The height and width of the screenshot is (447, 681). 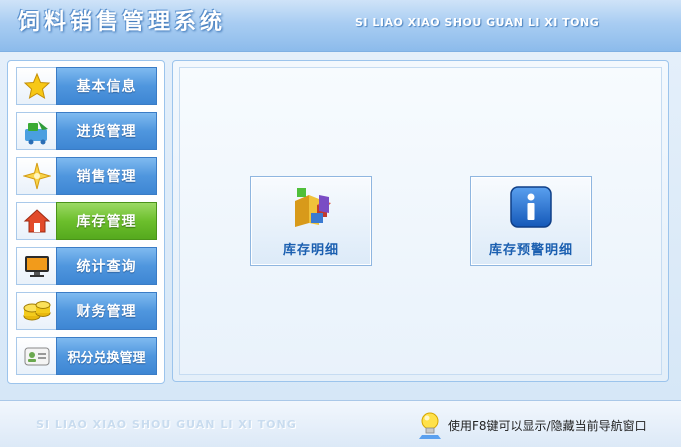 I want to click on navigation-hint: 使用F8键可以显示/隐藏当前导航窗口, so click(x=532, y=425).